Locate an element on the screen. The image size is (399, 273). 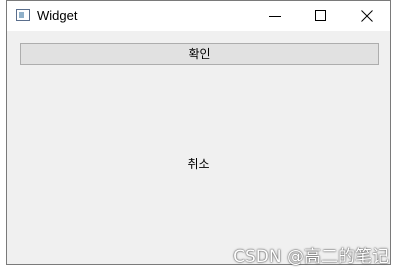
maximize-icon is located at coordinates (320, 15).